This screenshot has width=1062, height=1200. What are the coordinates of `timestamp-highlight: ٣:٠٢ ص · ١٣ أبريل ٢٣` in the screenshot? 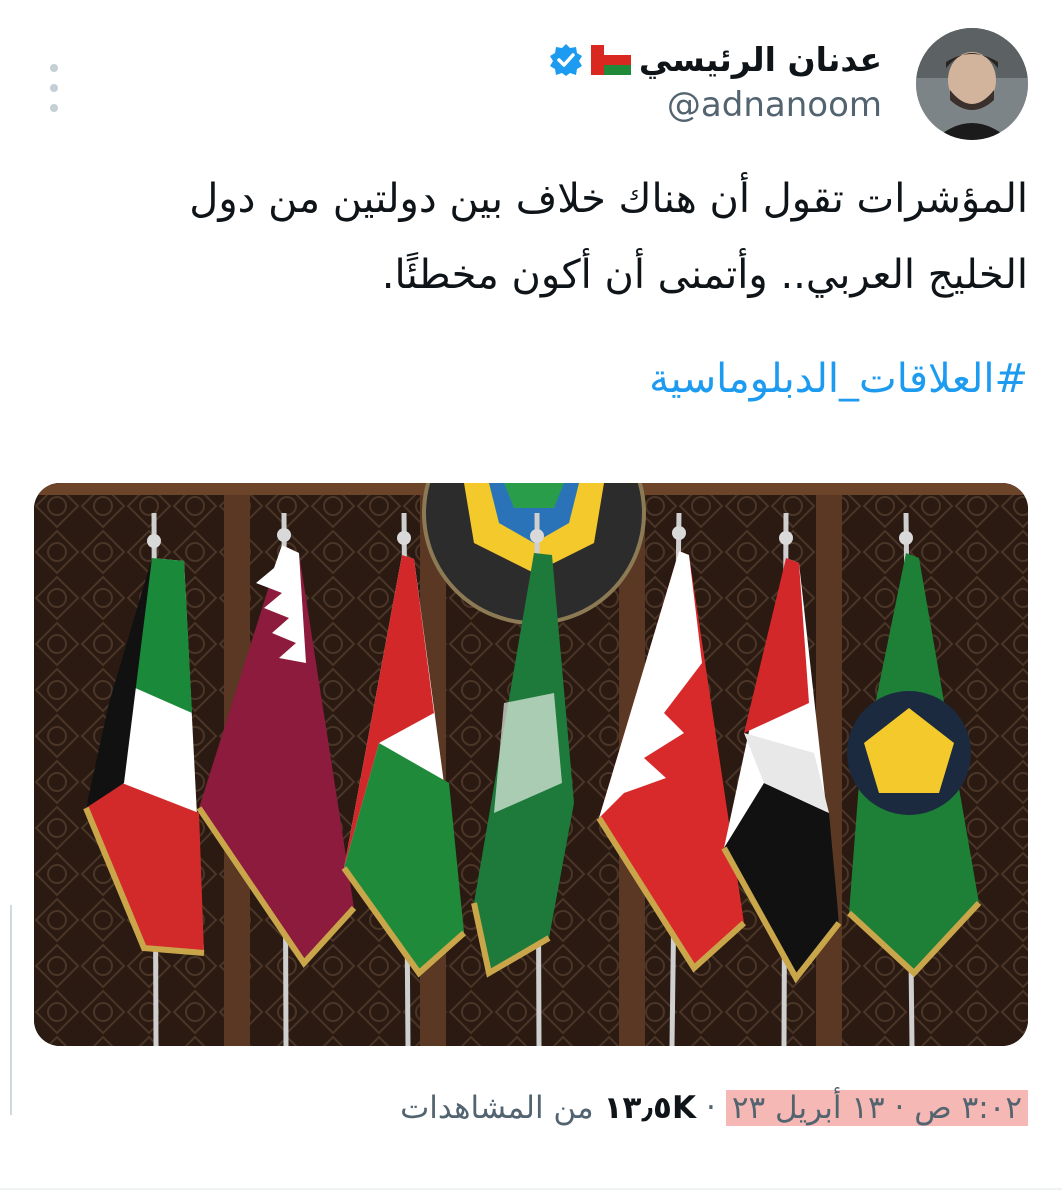 It's located at (876, 1108).